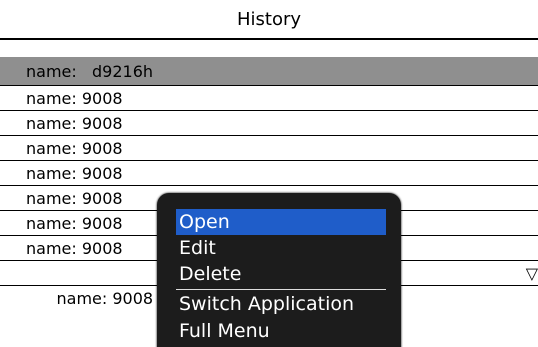 The image size is (538, 347). Describe the element at coordinates (281, 222) in the screenshot. I see `menu-item-open: Open` at that location.